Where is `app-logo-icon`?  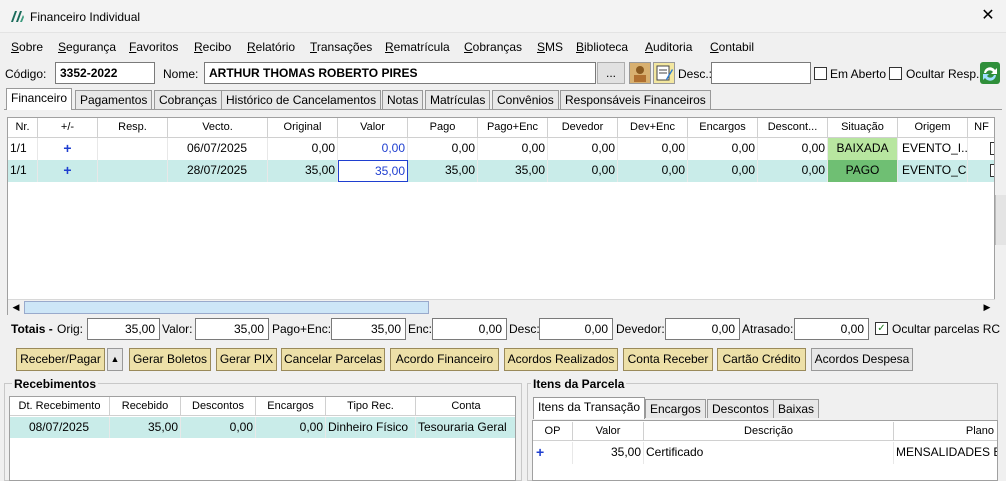 app-logo-icon is located at coordinates (17, 16).